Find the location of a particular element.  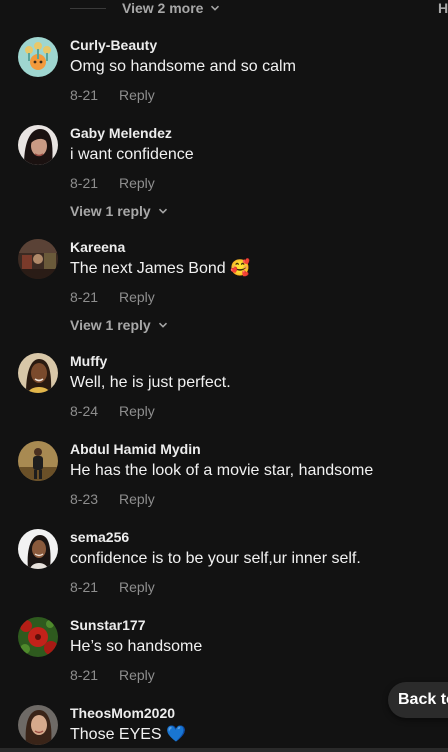

comment-text: Well, he is just perfect. is located at coordinates (150, 382).